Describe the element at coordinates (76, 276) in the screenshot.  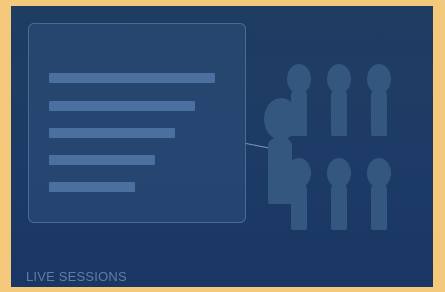
I see `live-sessions-caption: LIVE SESSIONS` at that location.